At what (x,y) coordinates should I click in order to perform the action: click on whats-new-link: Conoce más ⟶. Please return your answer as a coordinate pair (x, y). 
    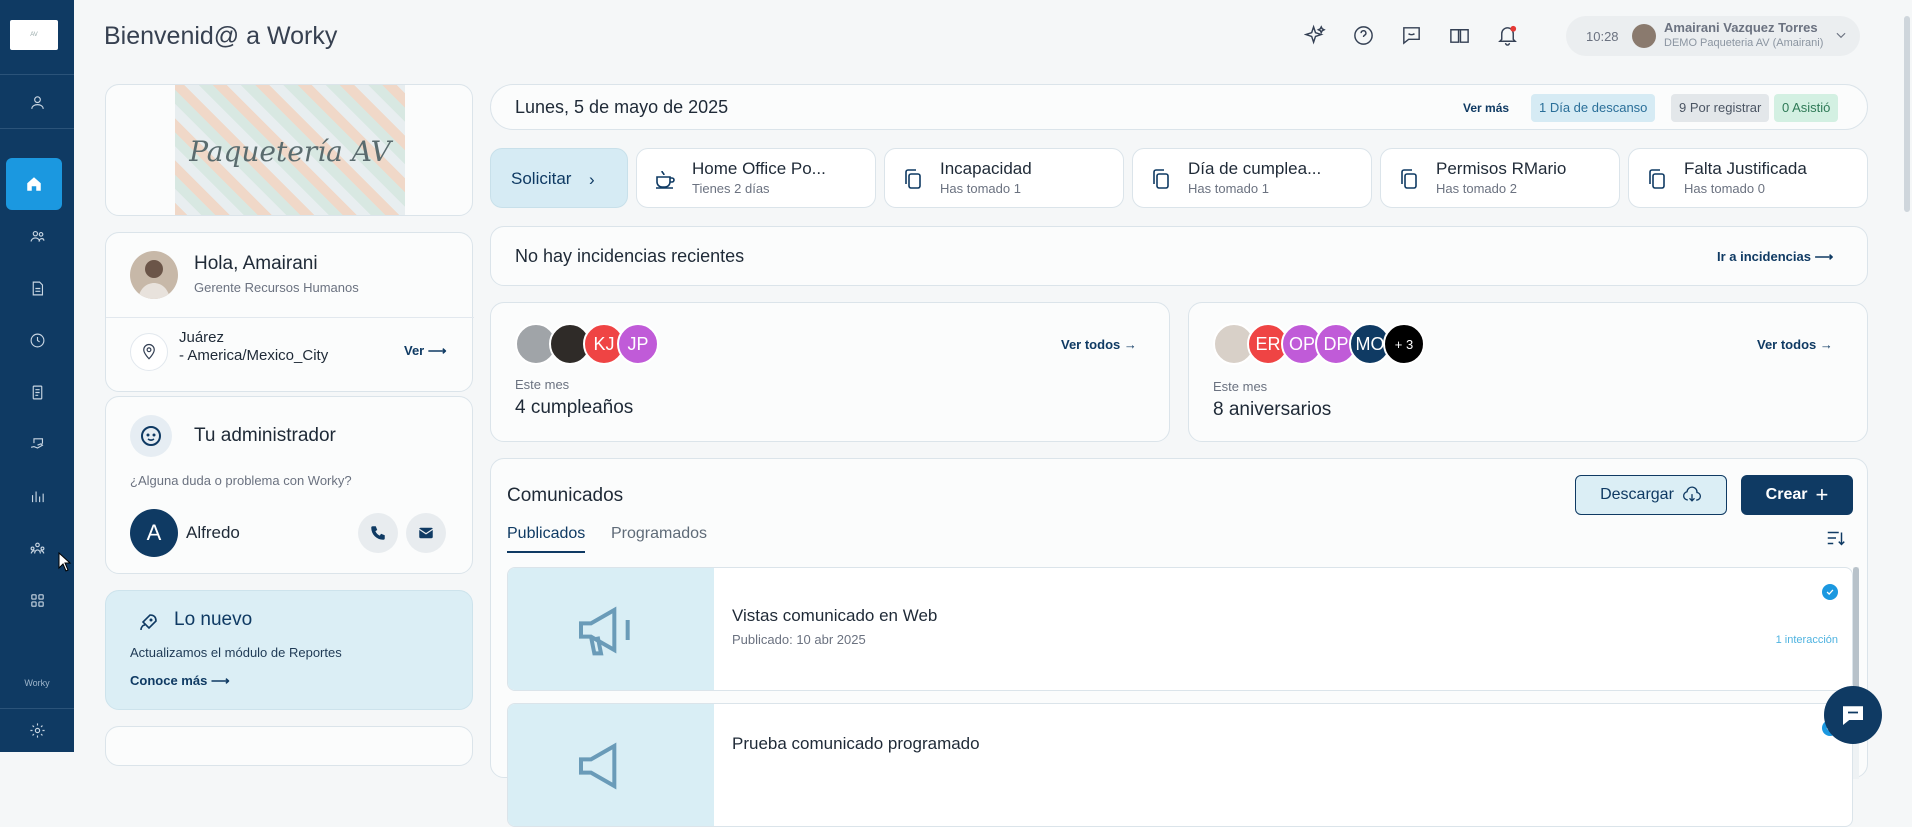
    Looking at the image, I should click on (180, 681).